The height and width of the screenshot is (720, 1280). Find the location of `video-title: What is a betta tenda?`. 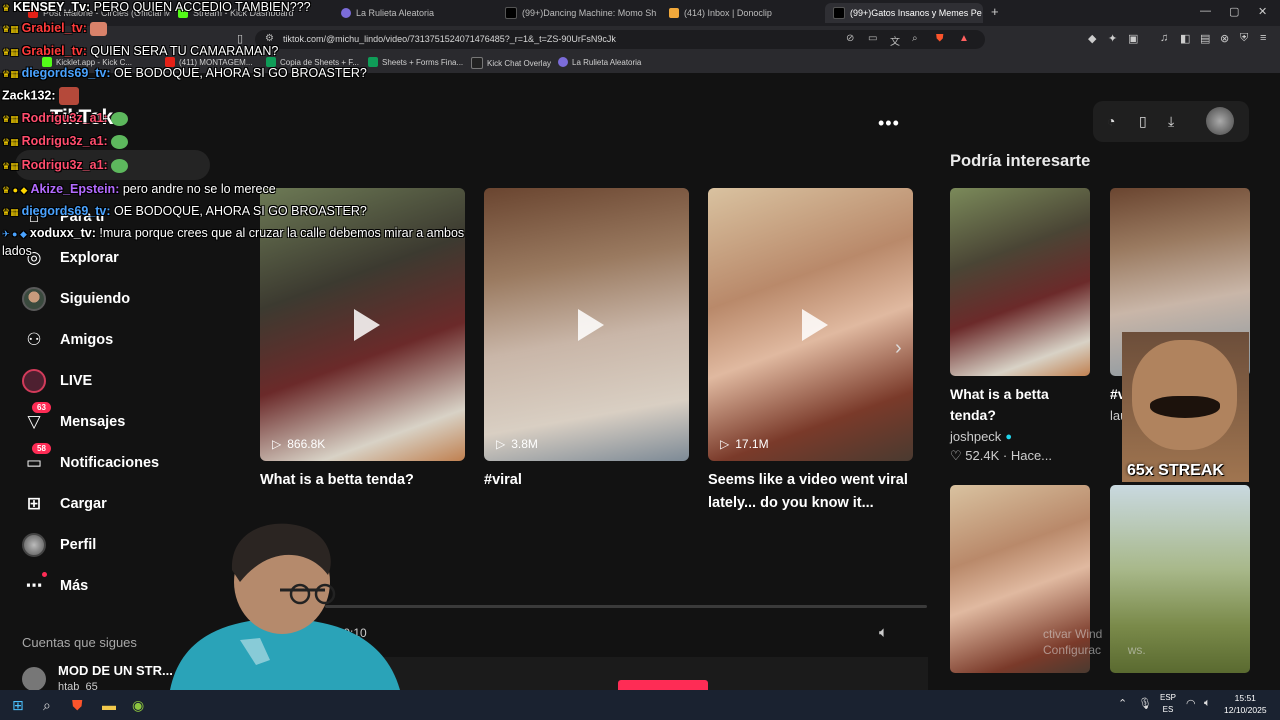

video-title: What is a betta tenda? is located at coordinates (365, 480).